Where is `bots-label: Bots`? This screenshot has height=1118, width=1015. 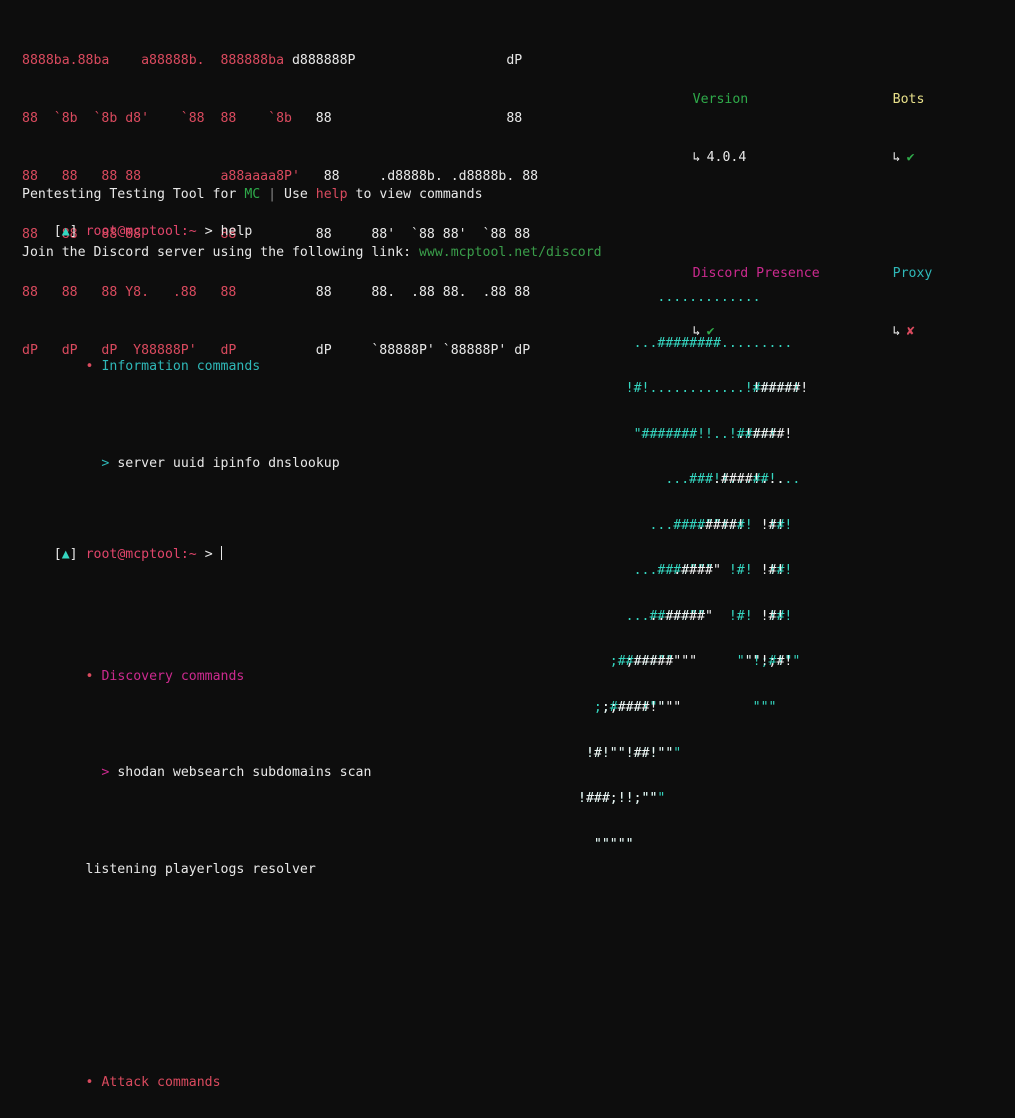
bots-label: Bots is located at coordinates (908, 100).